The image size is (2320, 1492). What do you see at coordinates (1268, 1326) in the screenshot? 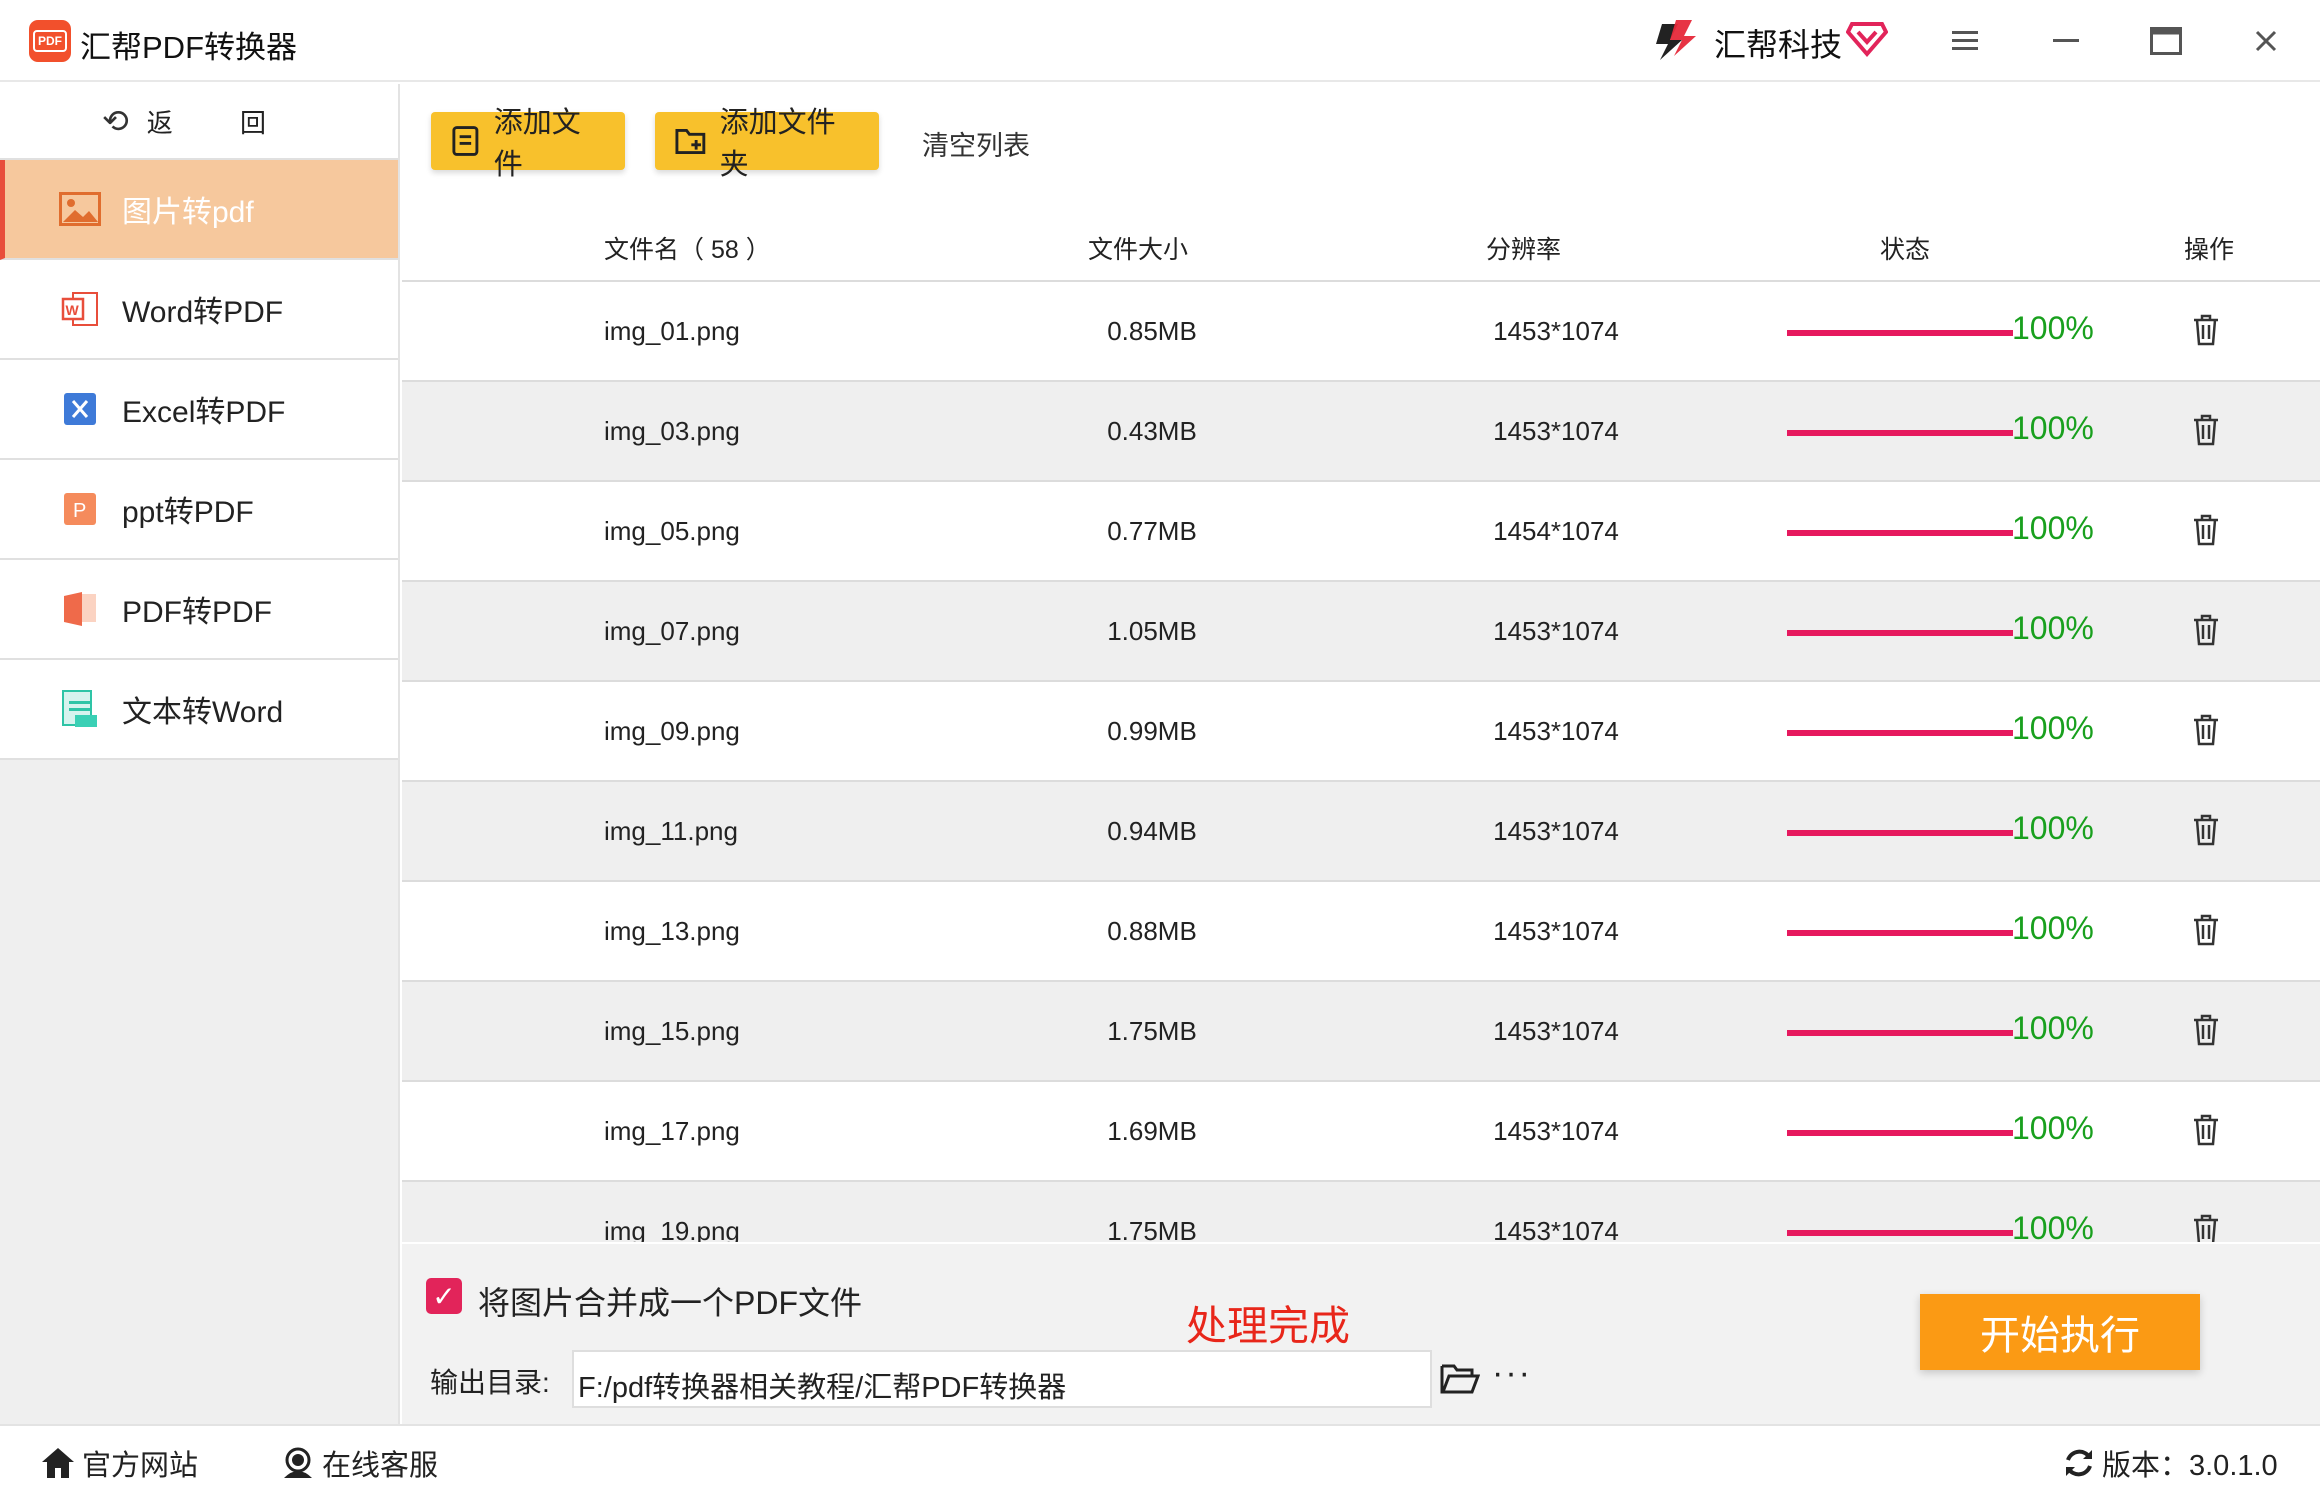
I see `status-text: 处理完成` at bounding box center [1268, 1326].